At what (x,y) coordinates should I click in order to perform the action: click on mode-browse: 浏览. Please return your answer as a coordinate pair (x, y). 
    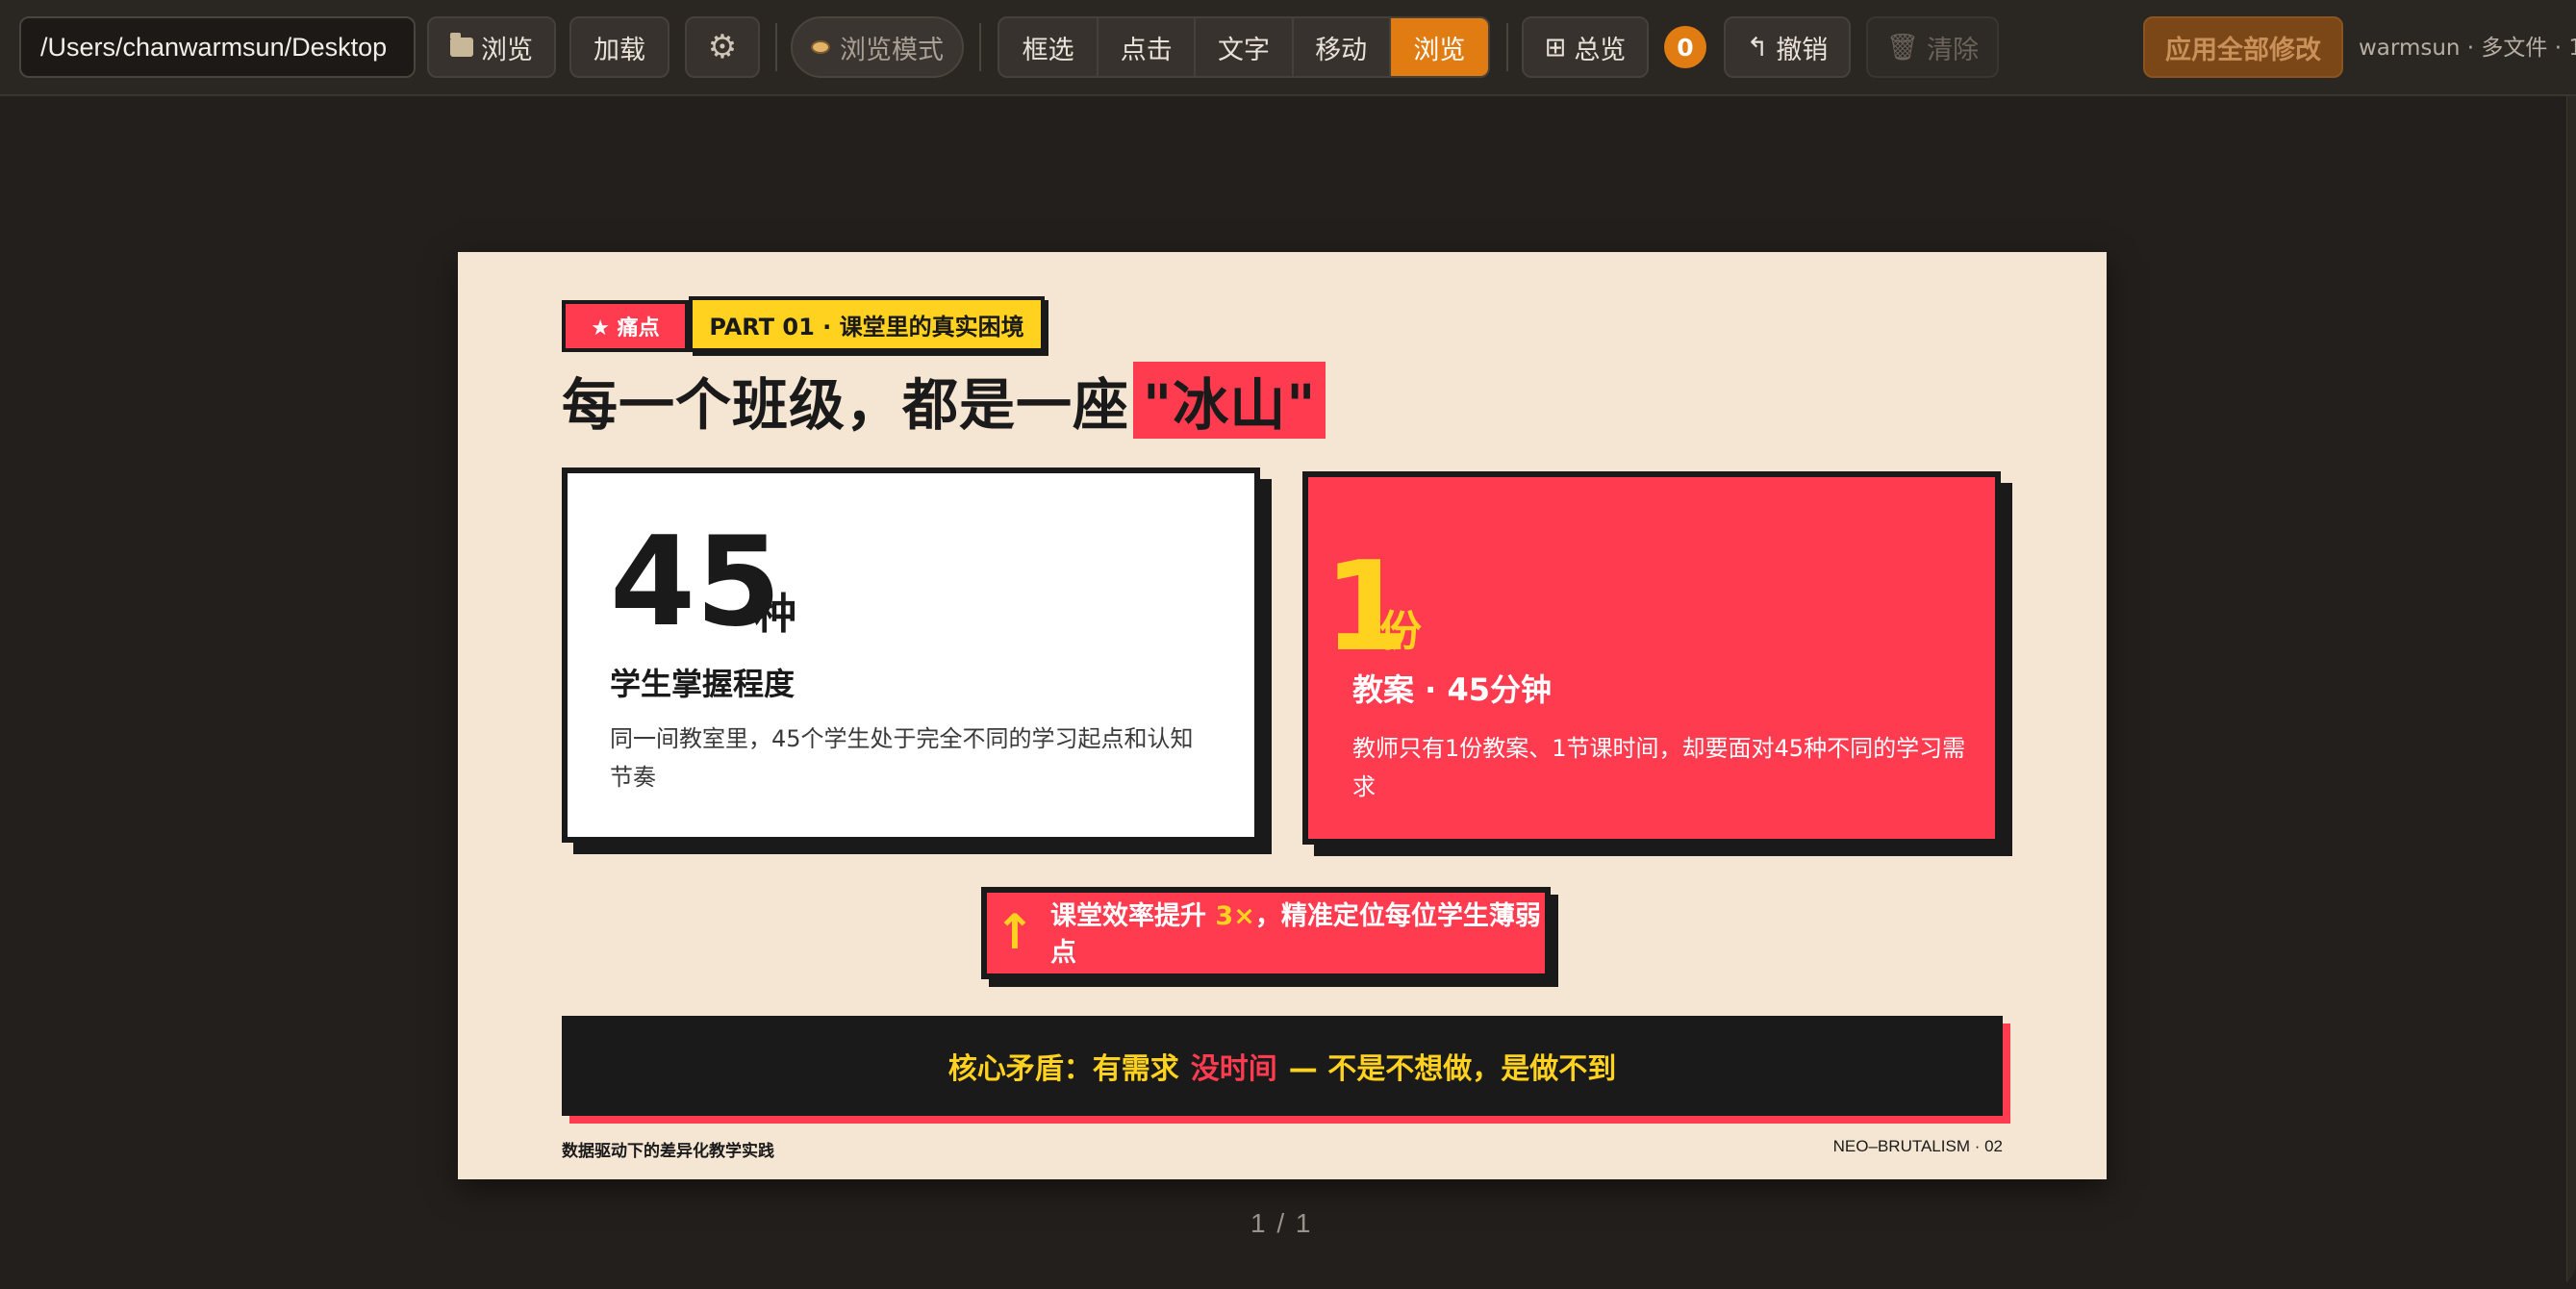
    Looking at the image, I should click on (1439, 47).